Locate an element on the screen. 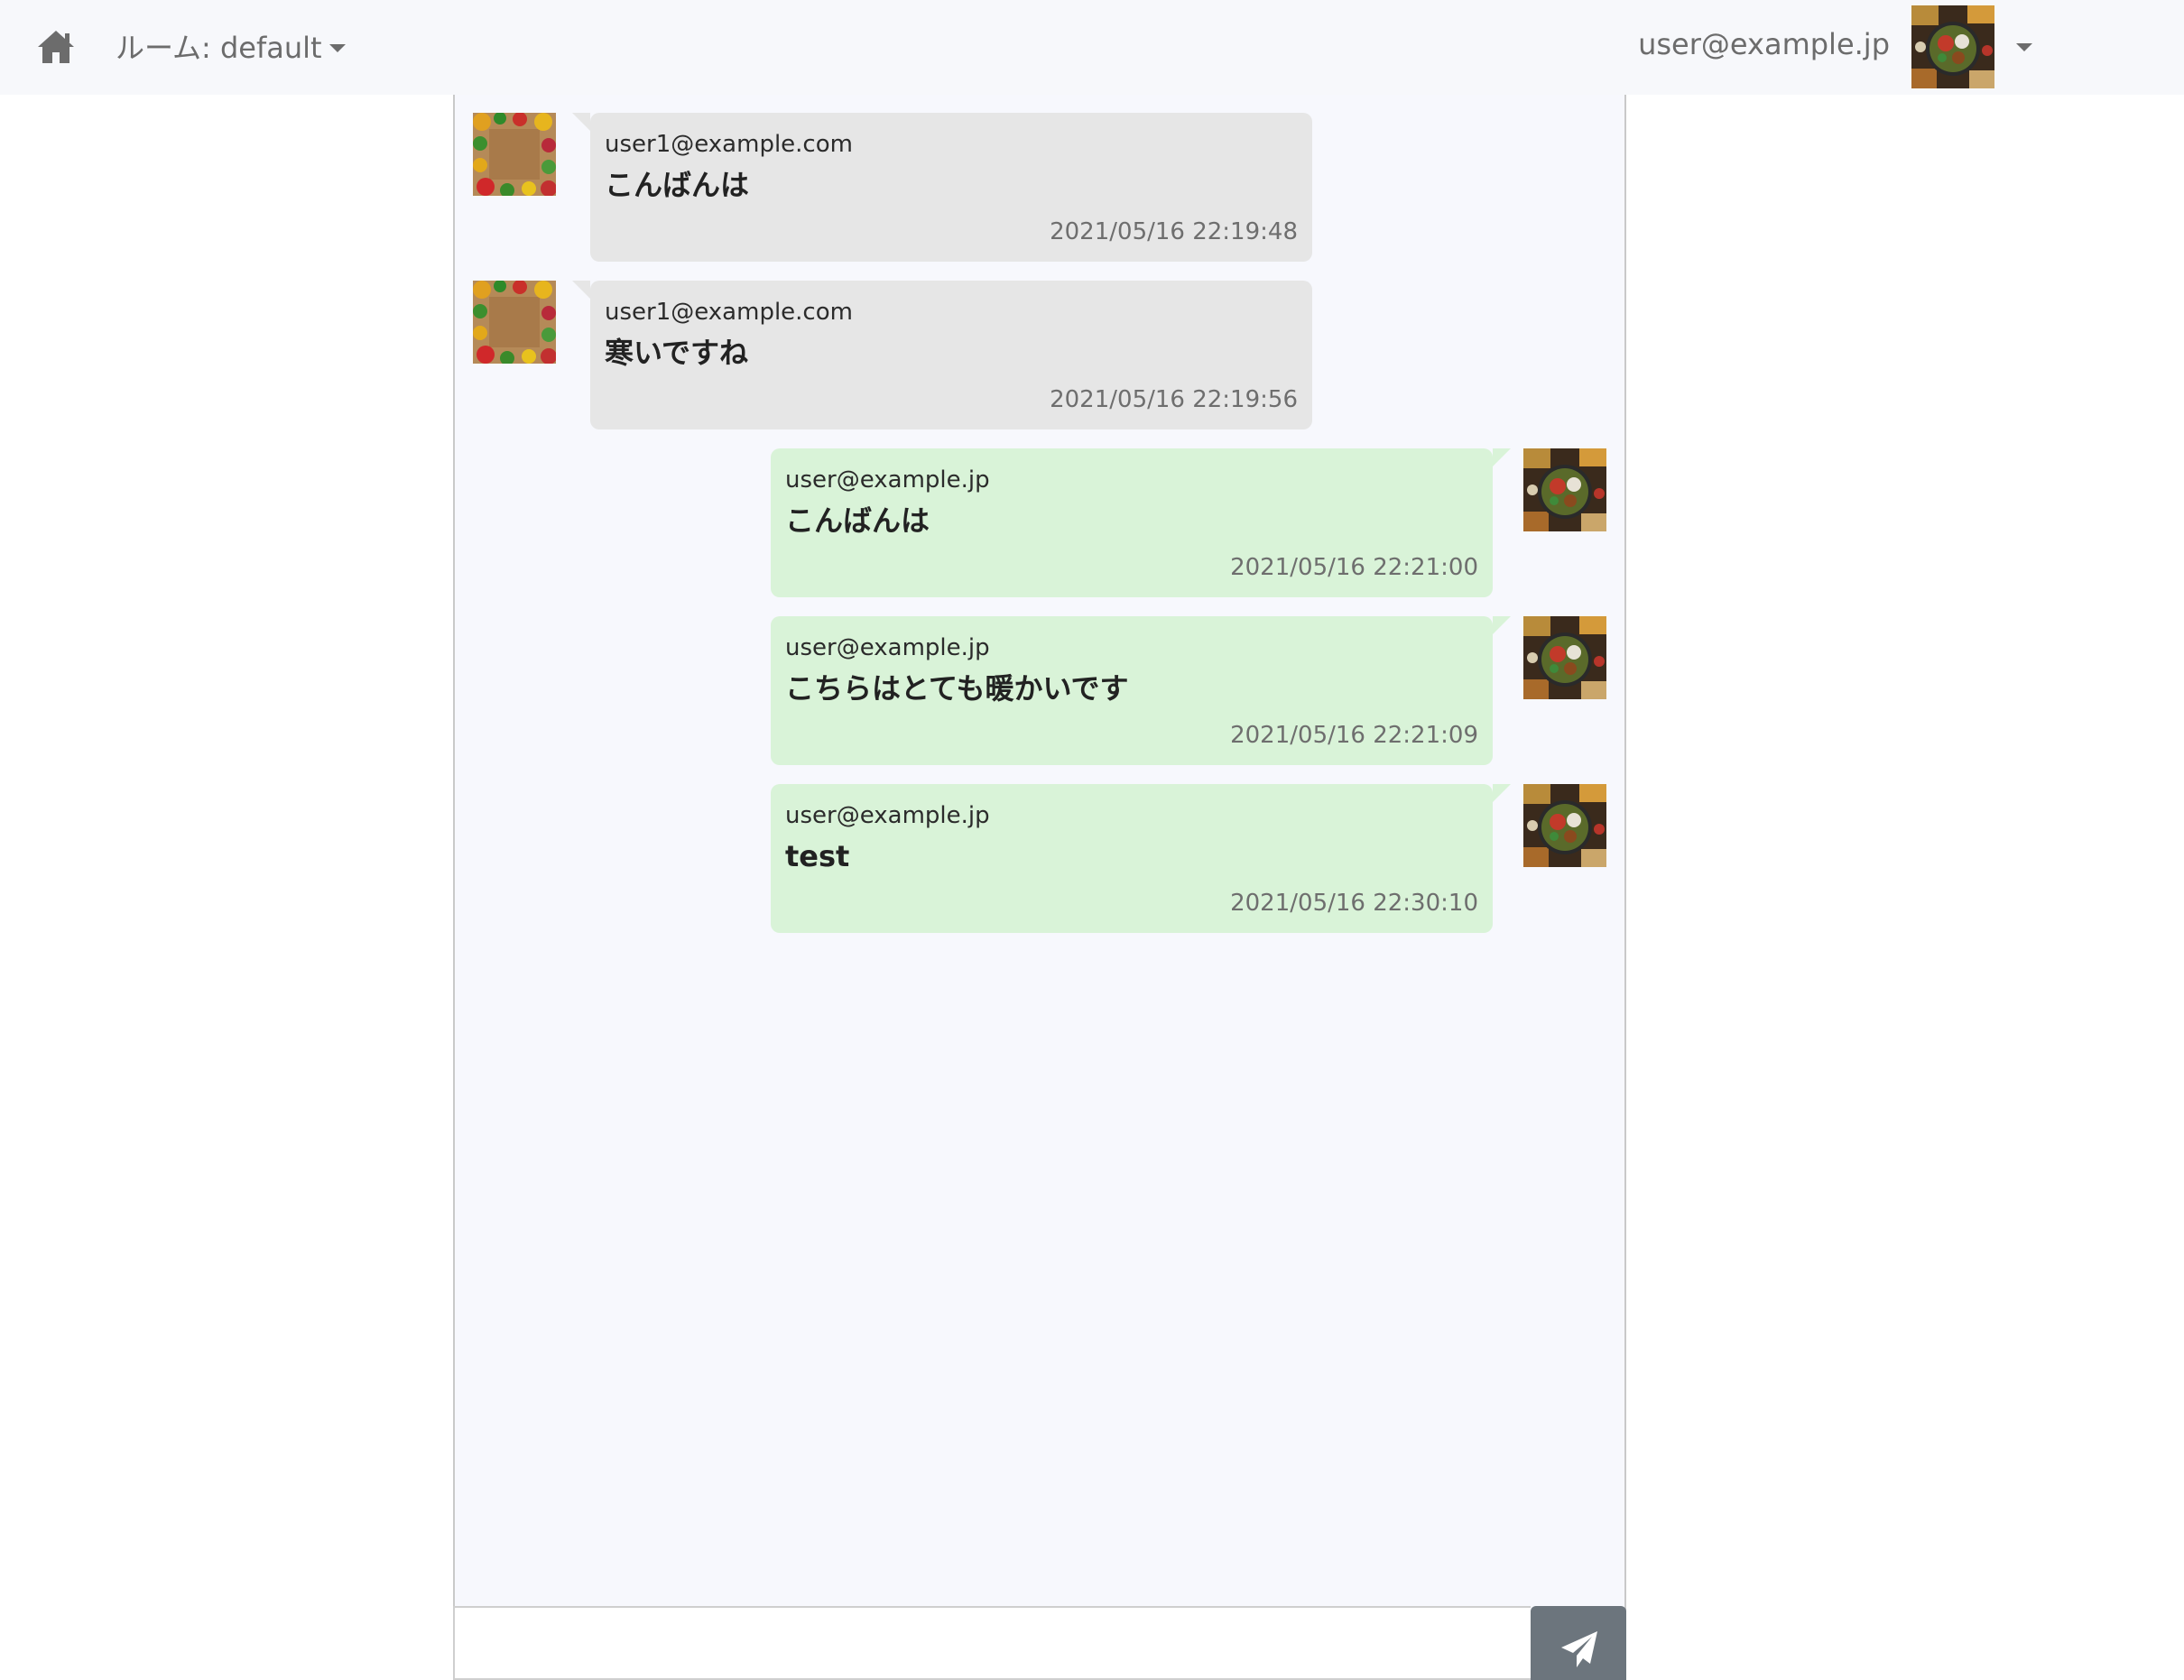  message-composer is located at coordinates (1039, 1643).